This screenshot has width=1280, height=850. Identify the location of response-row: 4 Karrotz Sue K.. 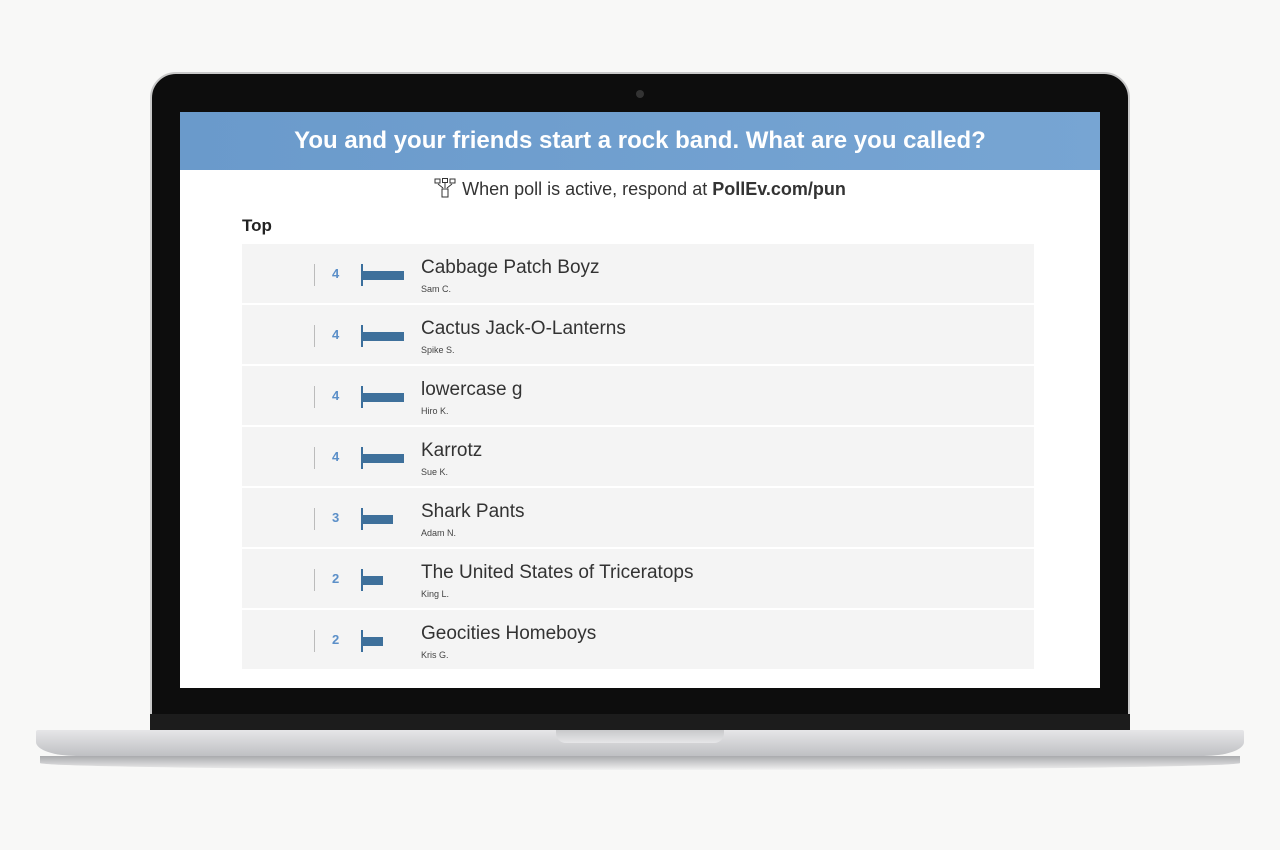
(638, 456).